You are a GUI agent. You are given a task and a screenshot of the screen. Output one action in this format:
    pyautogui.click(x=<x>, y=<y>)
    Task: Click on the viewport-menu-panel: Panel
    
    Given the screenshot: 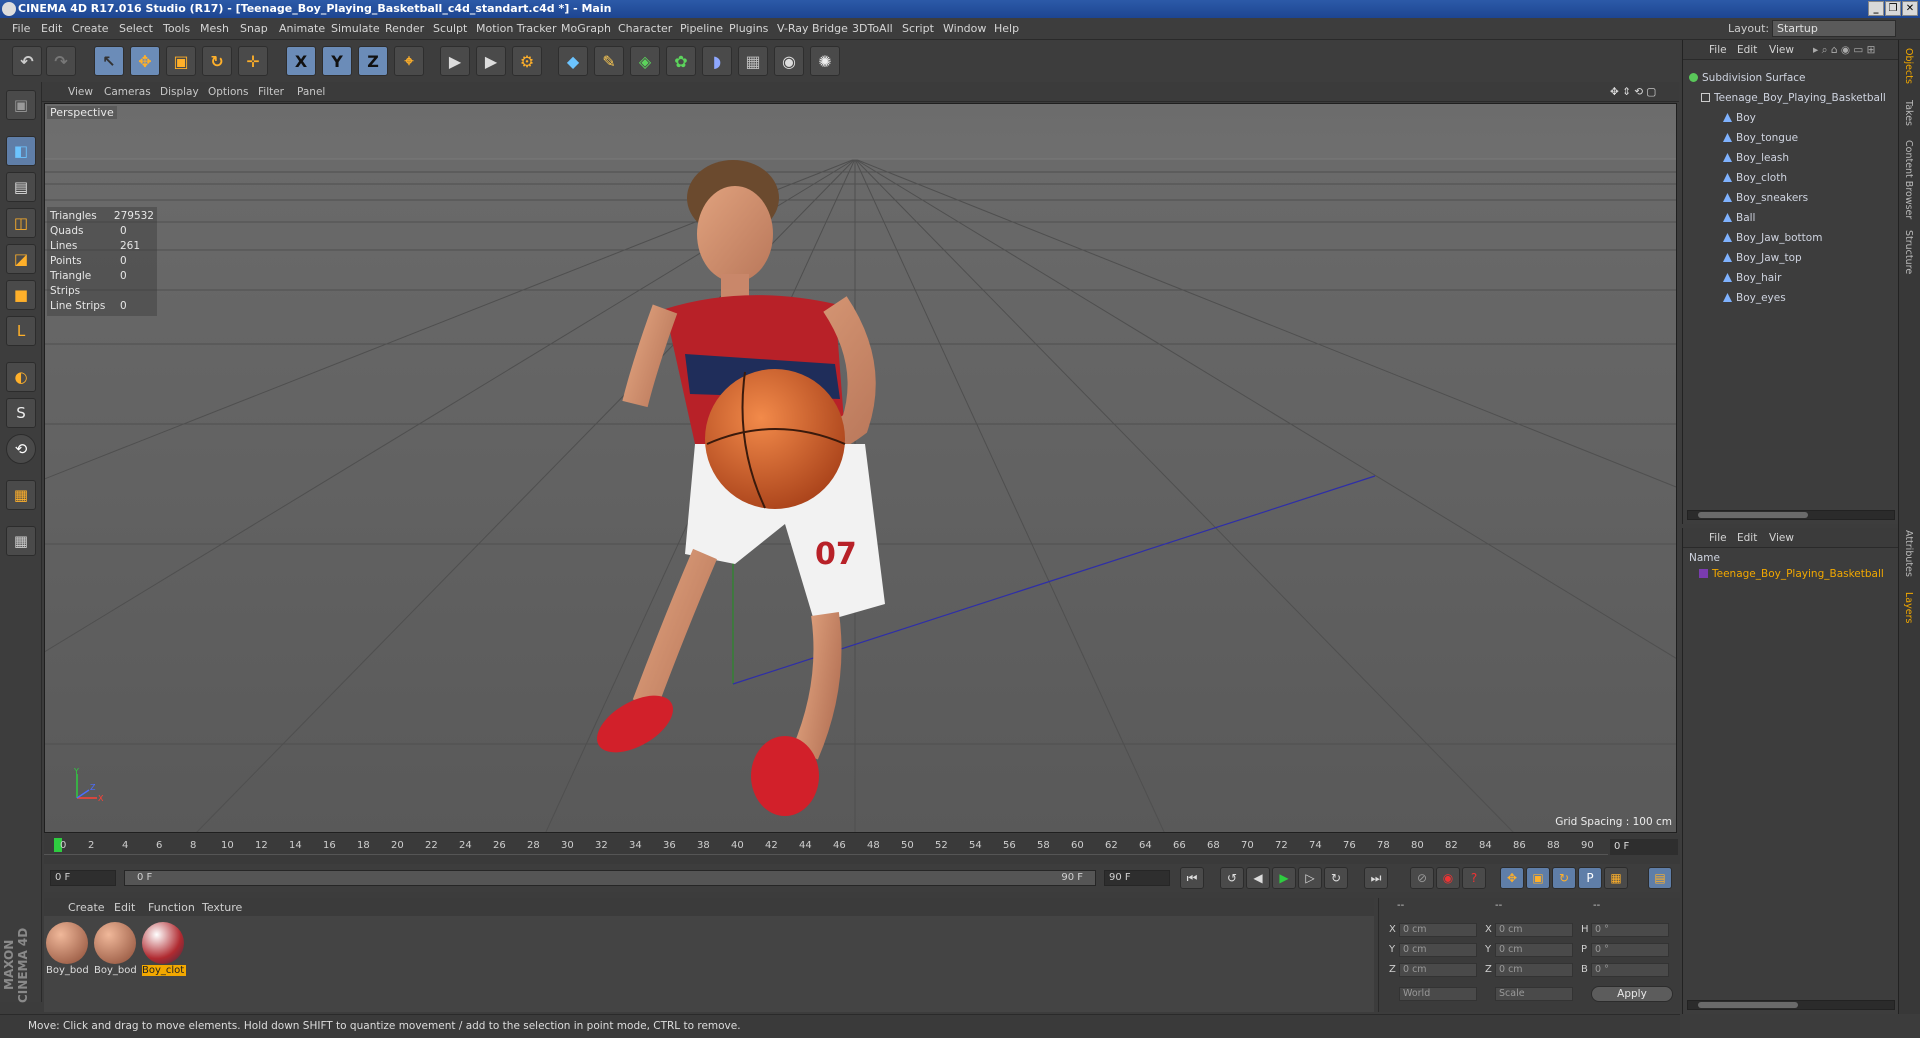 What is the action you would take?
    pyautogui.click(x=311, y=92)
    